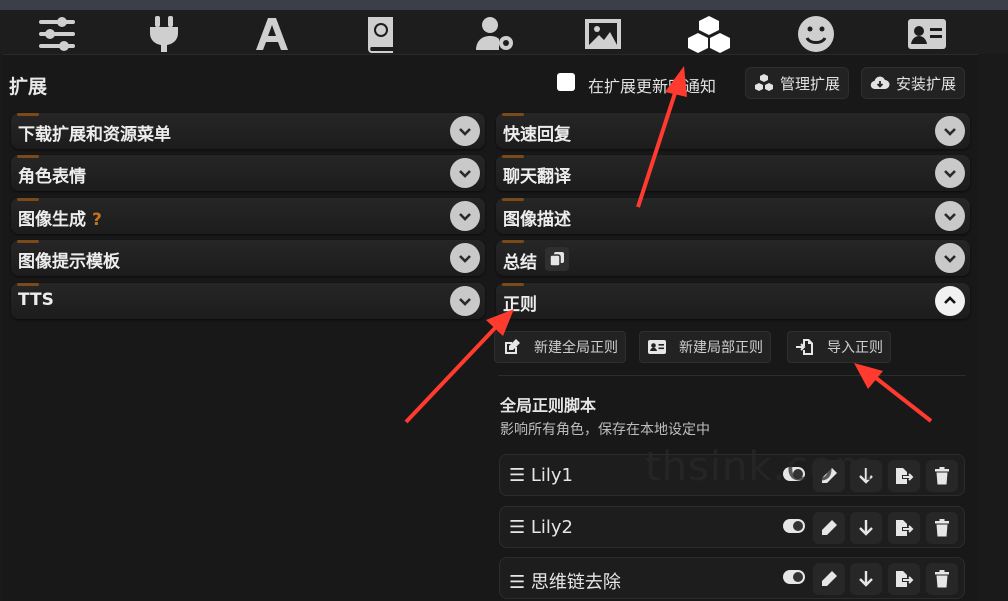 The image size is (1008, 601). I want to click on drawer-quick-reply: 快速回复, so click(733, 131).